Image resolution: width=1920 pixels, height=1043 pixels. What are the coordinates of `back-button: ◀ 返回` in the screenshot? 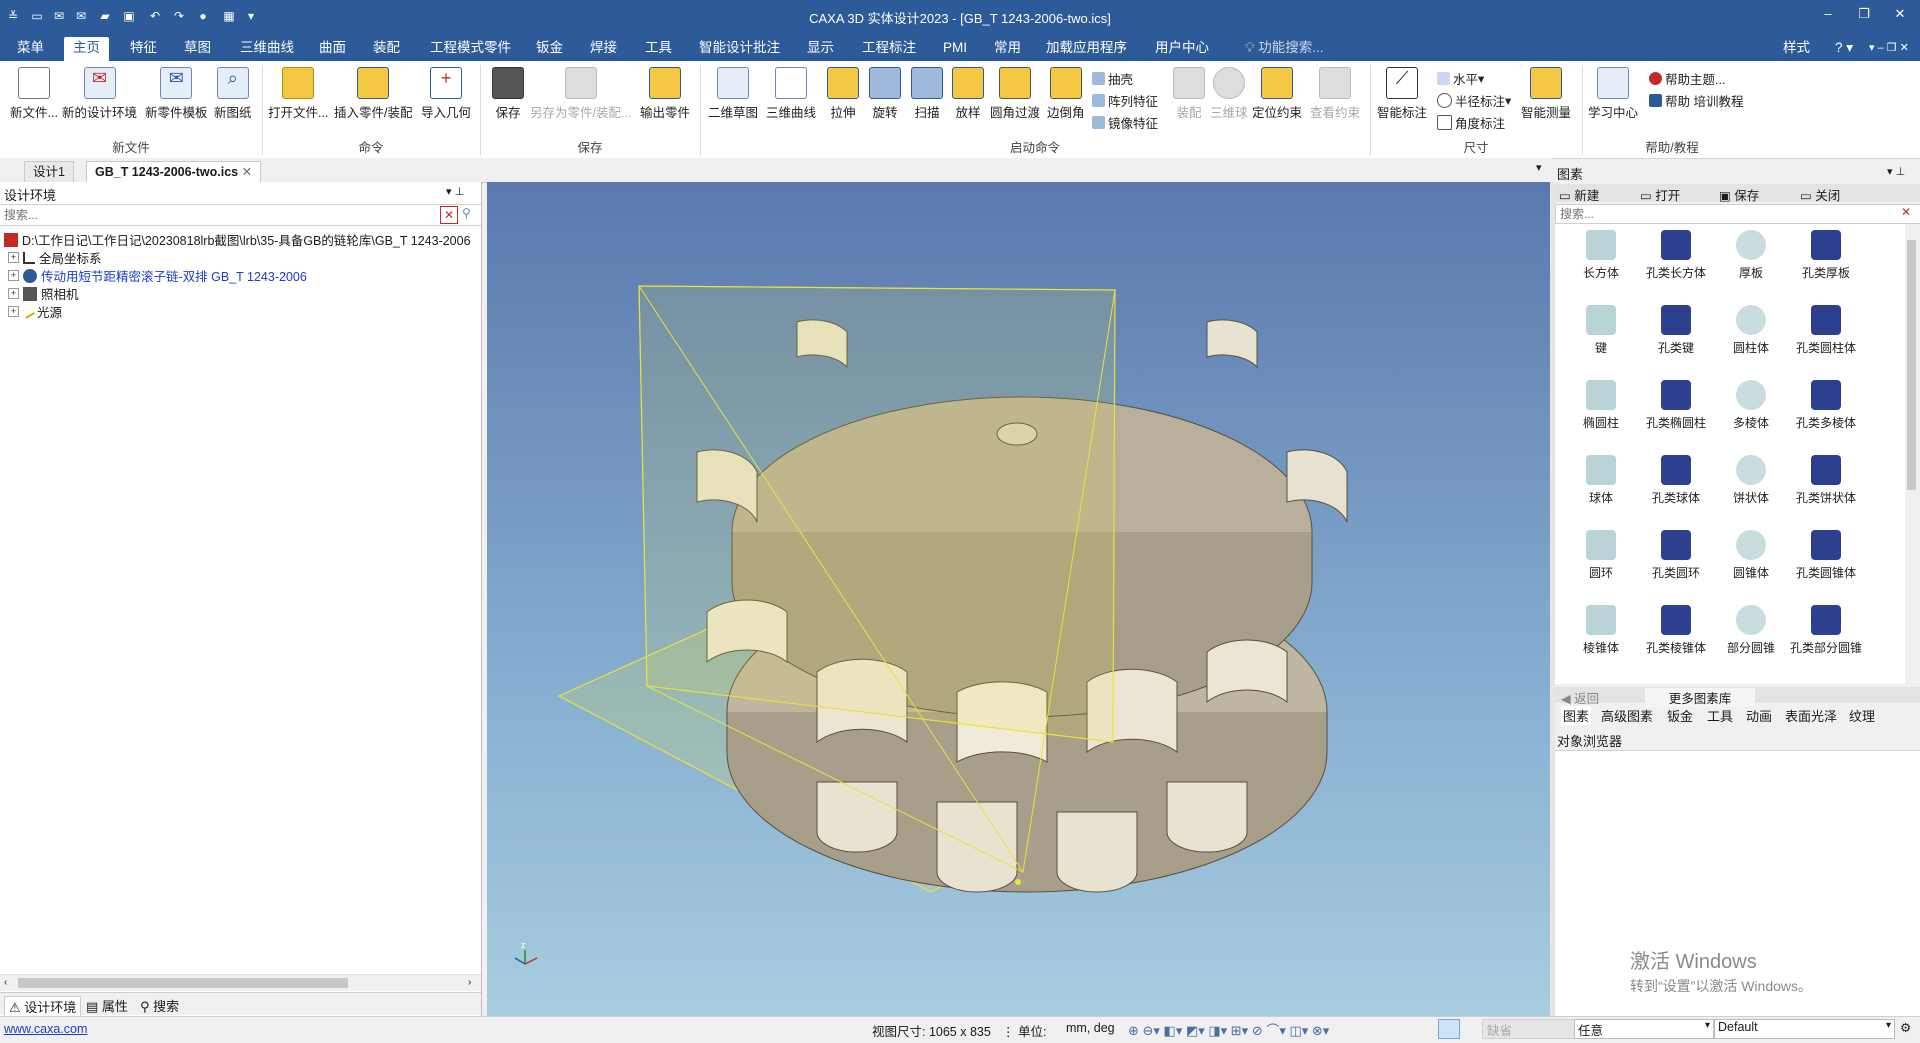 It's located at (1580, 697).